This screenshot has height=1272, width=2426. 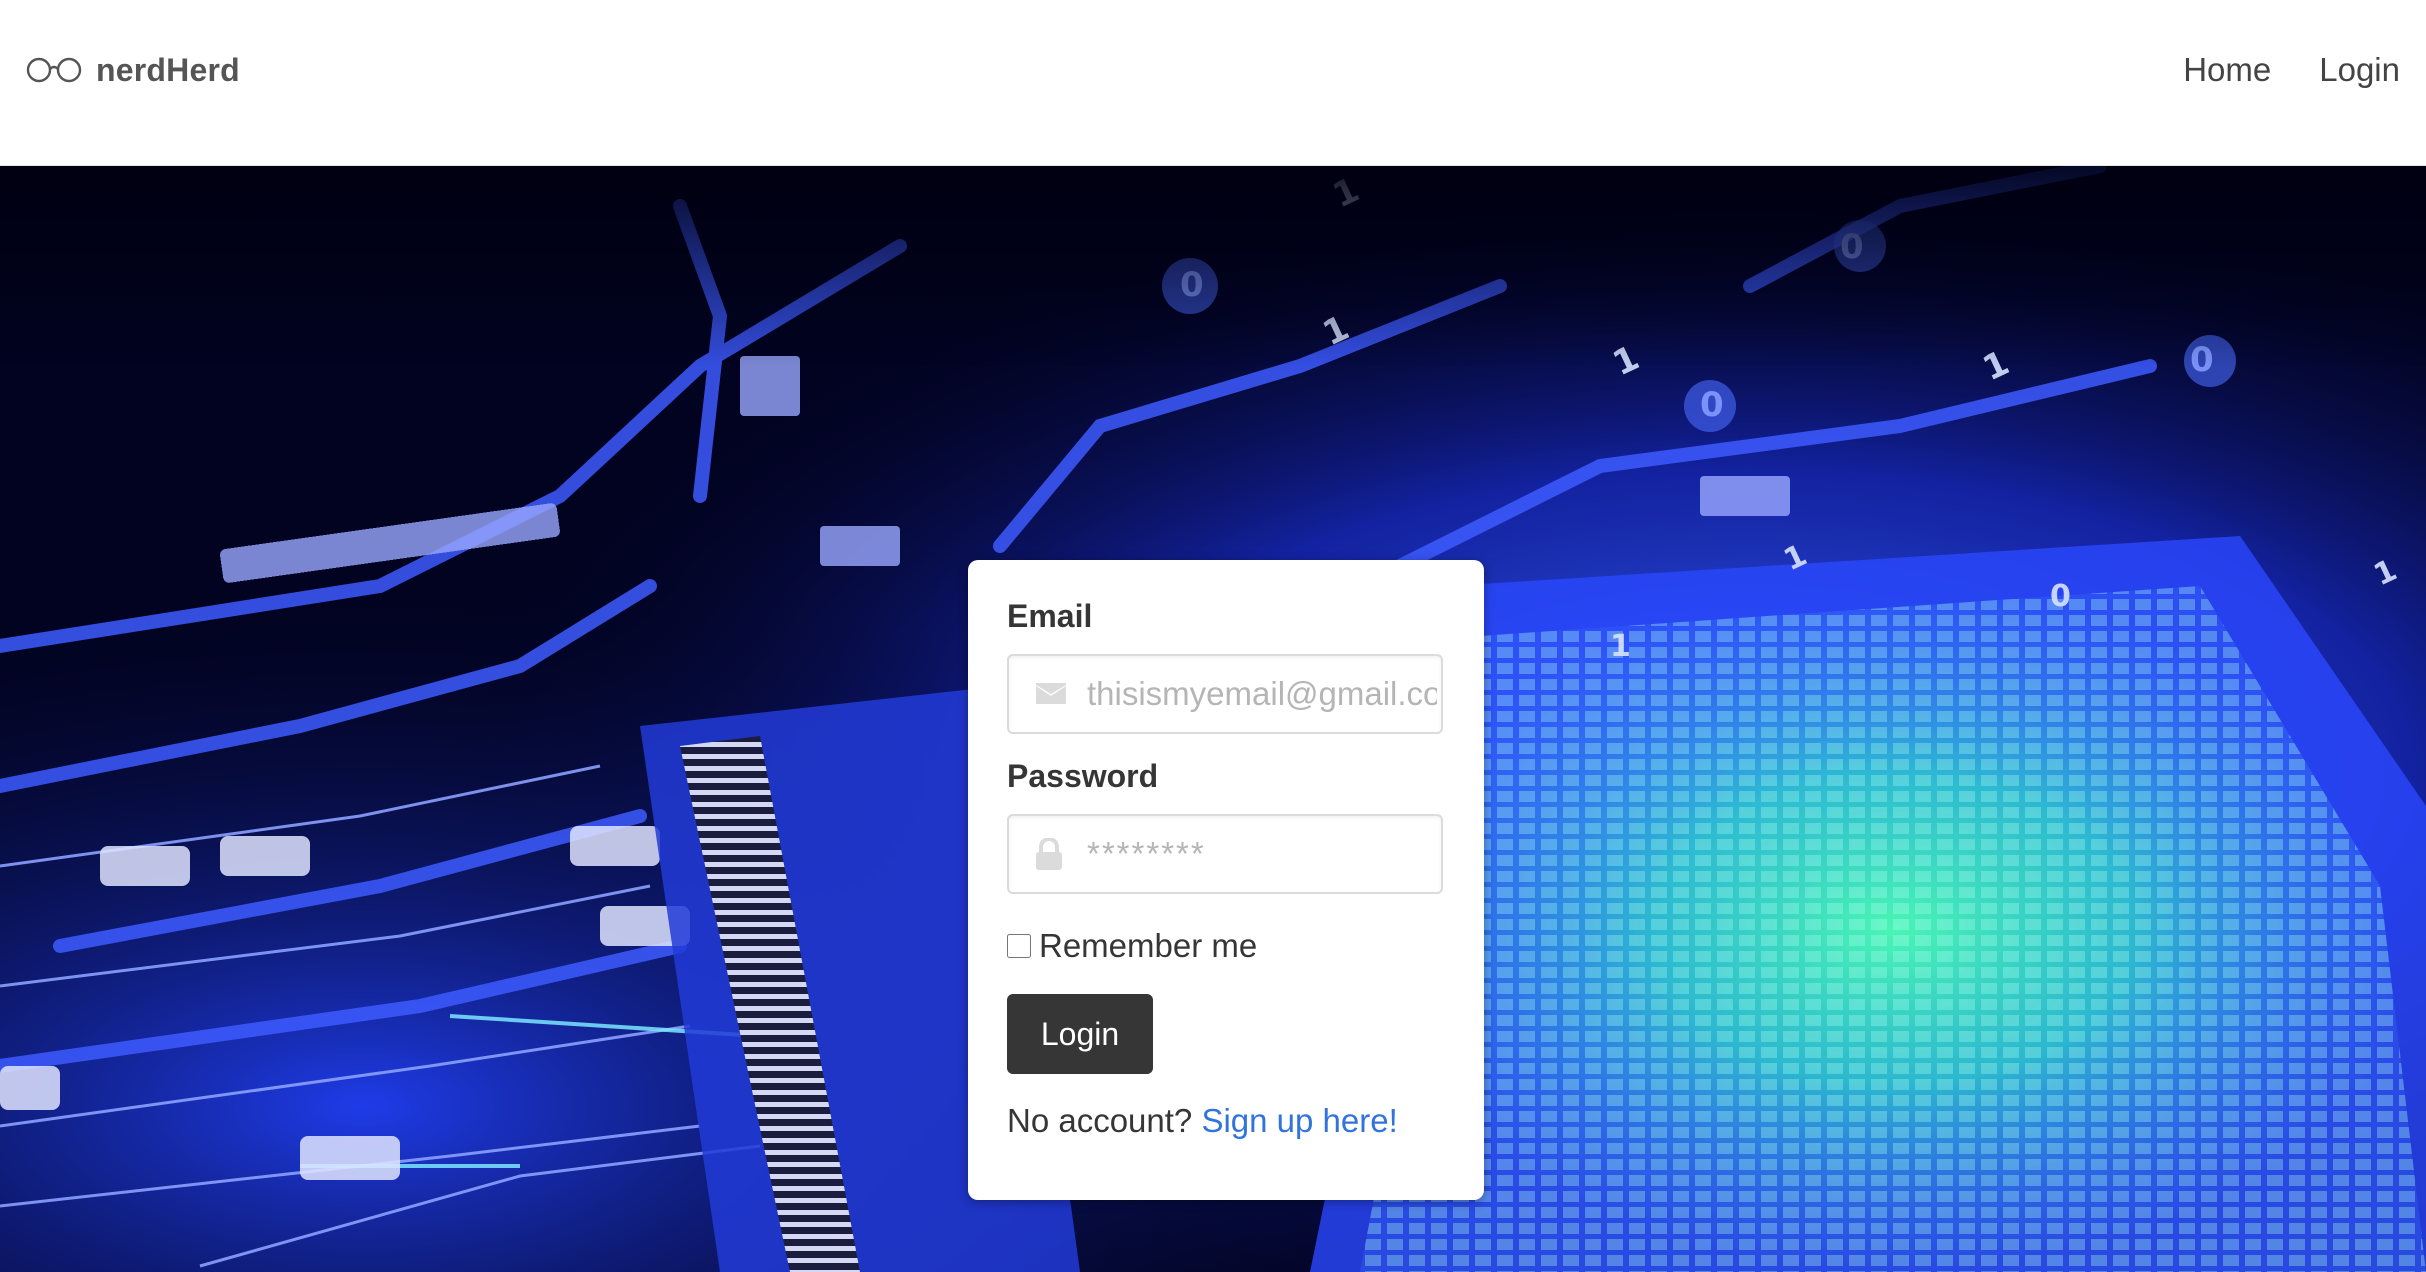 What do you see at coordinates (1299, 1120) in the screenshot?
I see `signup-link: Sign up here!` at bounding box center [1299, 1120].